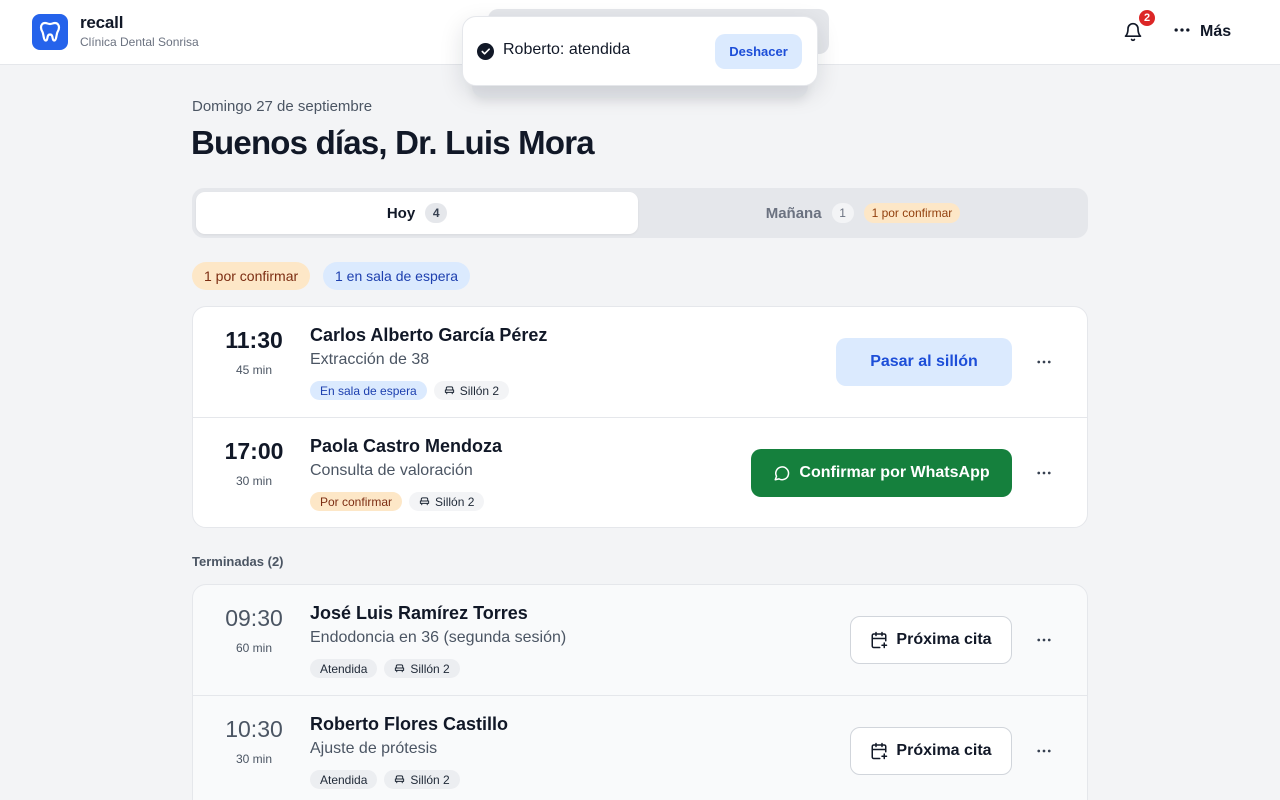 The width and height of the screenshot is (1280, 800). What do you see at coordinates (251, 276) in the screenshot?
I see `filter-chip-pending: 1 por confirmar` at bounding box center [251, 276].